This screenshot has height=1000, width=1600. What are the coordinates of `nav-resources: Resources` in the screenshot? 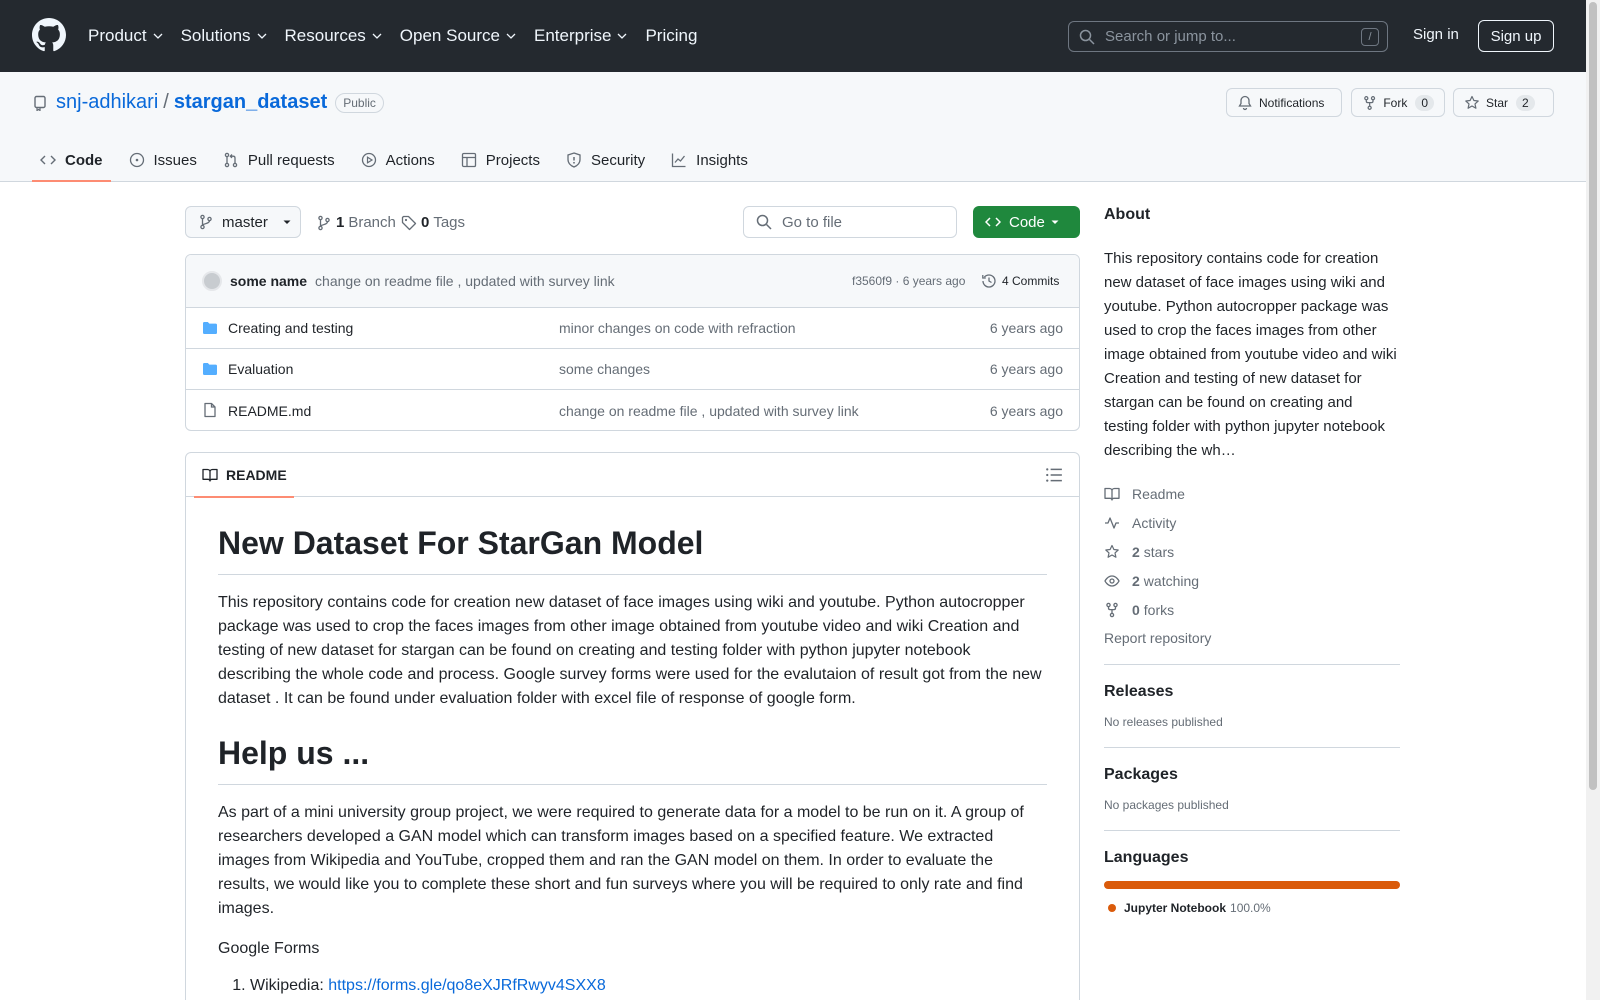 It's located at (333, 36).